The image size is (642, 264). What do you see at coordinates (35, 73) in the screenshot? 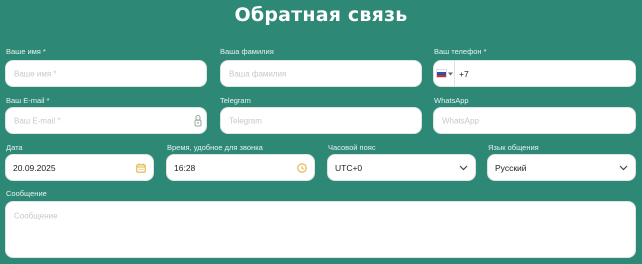
I see `first-name-placeholder: Ваше имя *` at bounding box center [35, 73].